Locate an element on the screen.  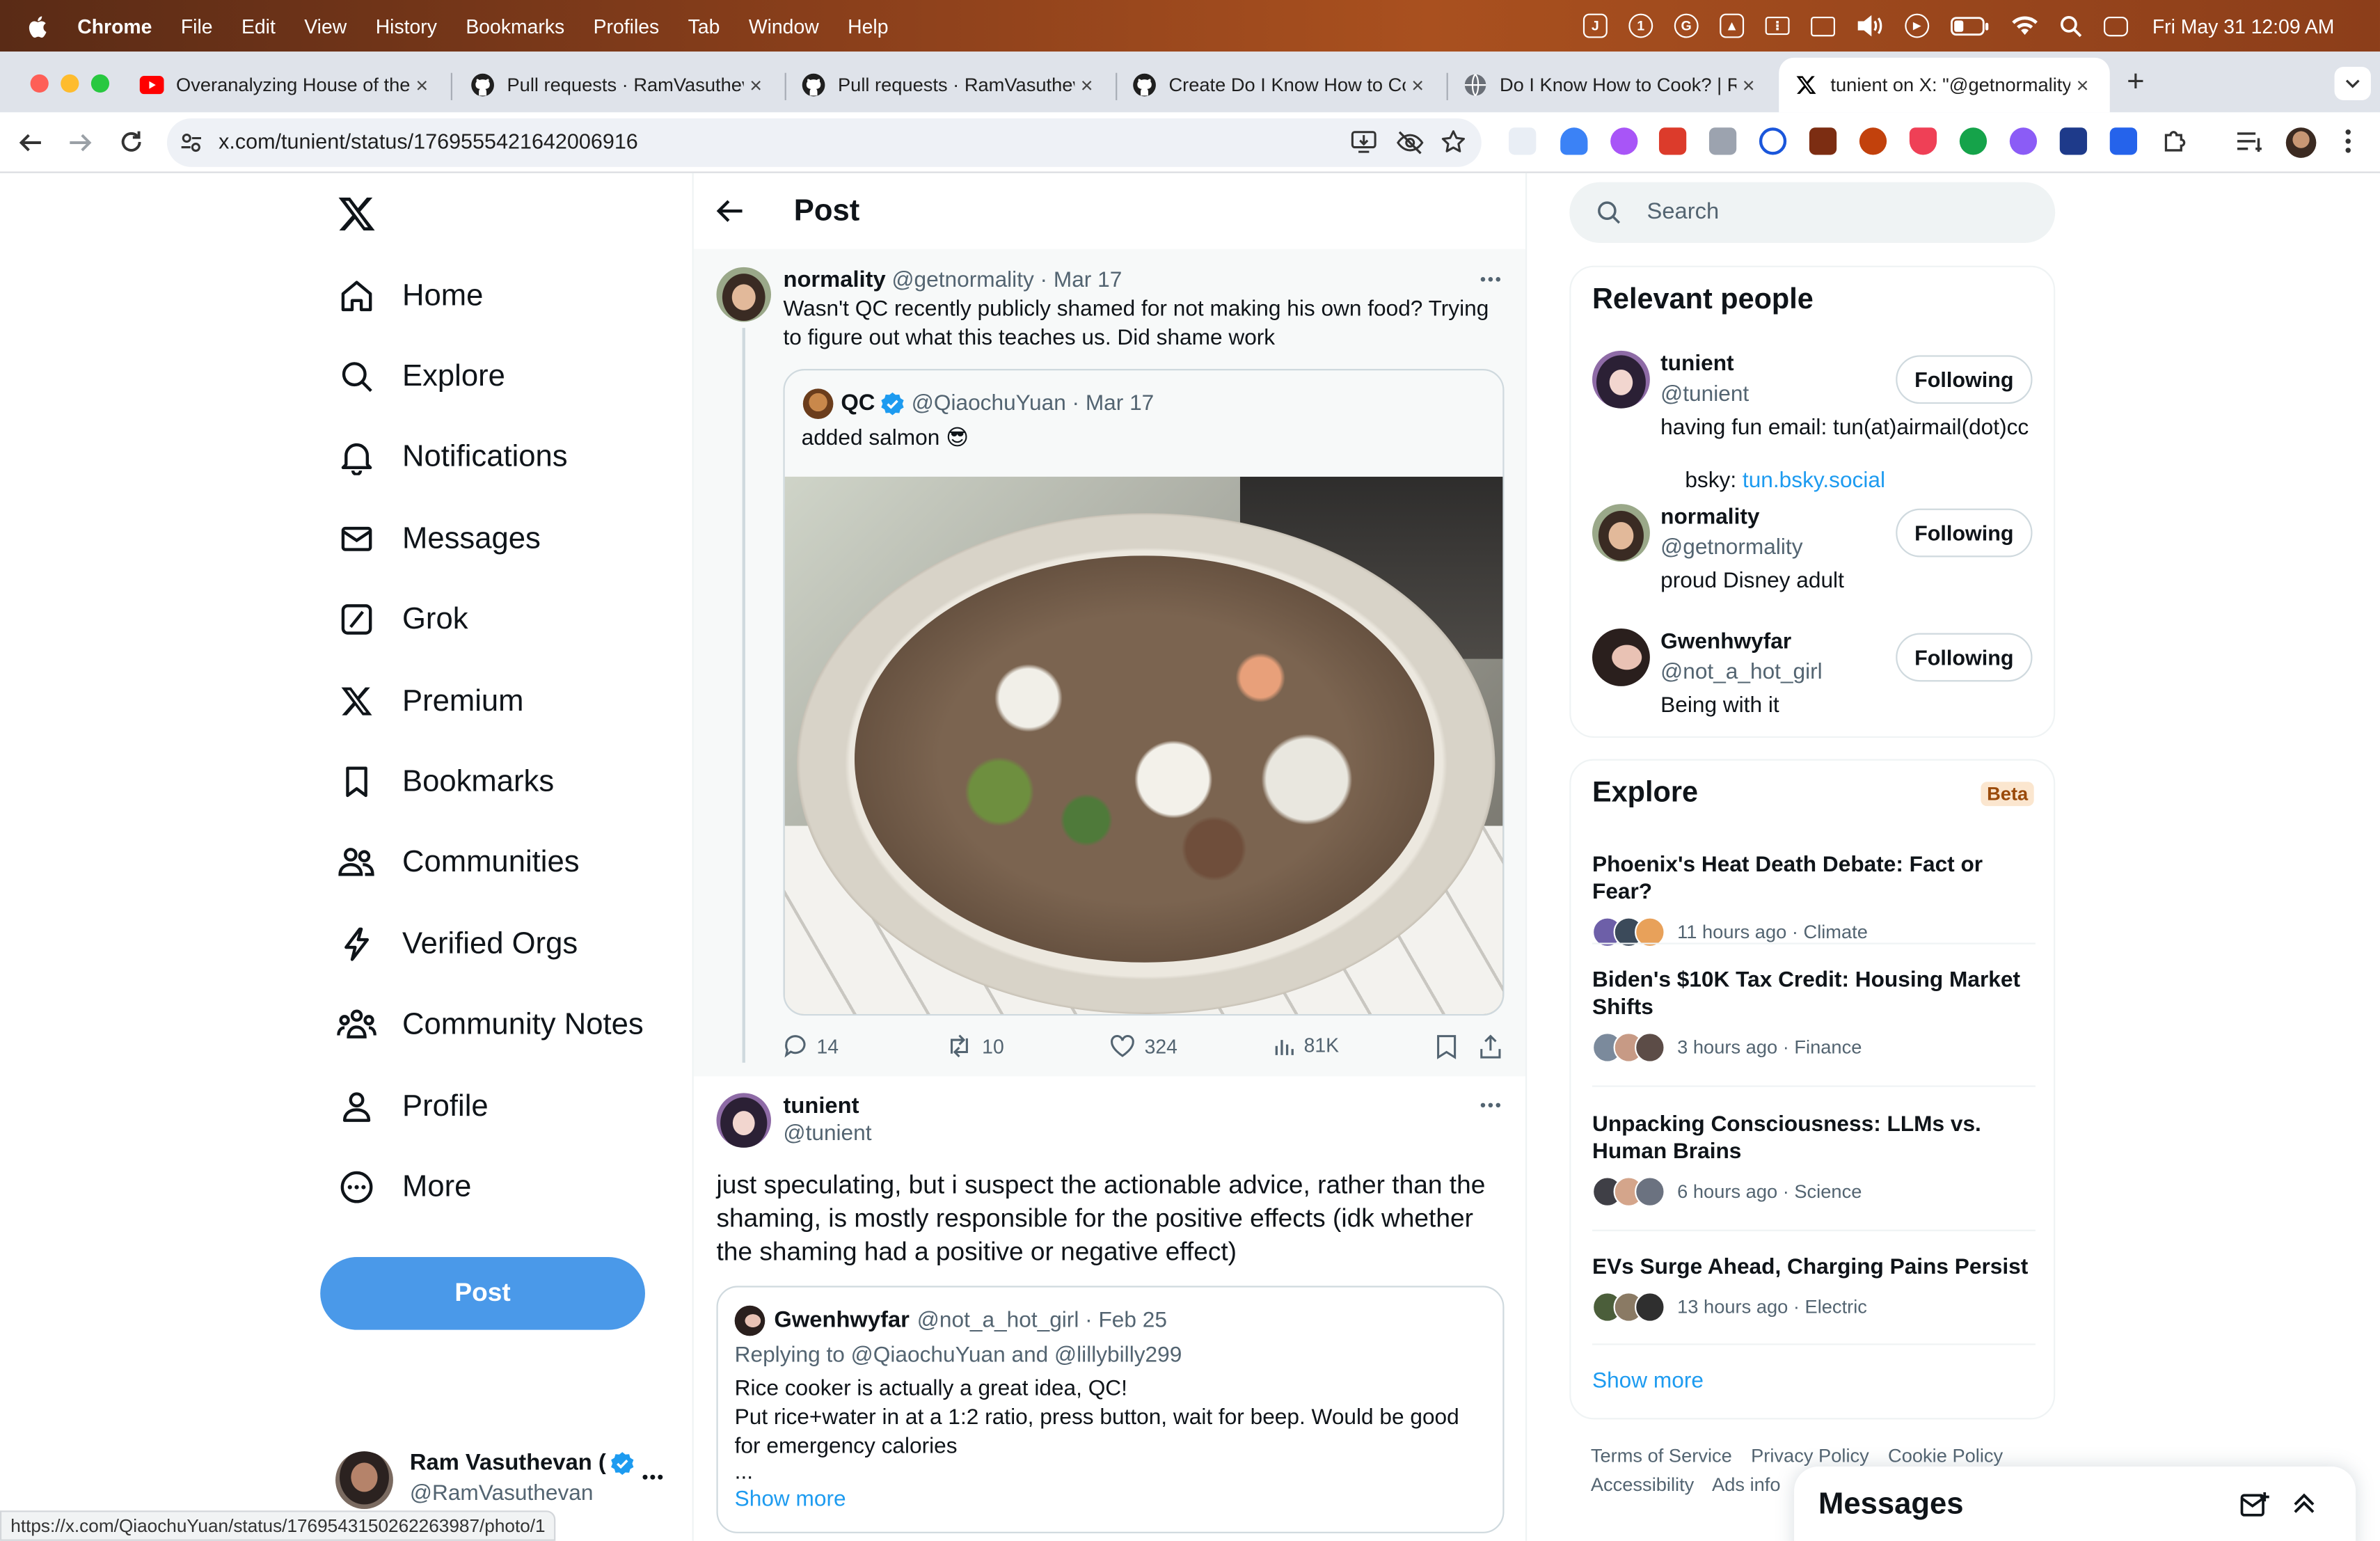
footer-link-privacy: Privacy Policy is located at coordinates (1810, 1456).